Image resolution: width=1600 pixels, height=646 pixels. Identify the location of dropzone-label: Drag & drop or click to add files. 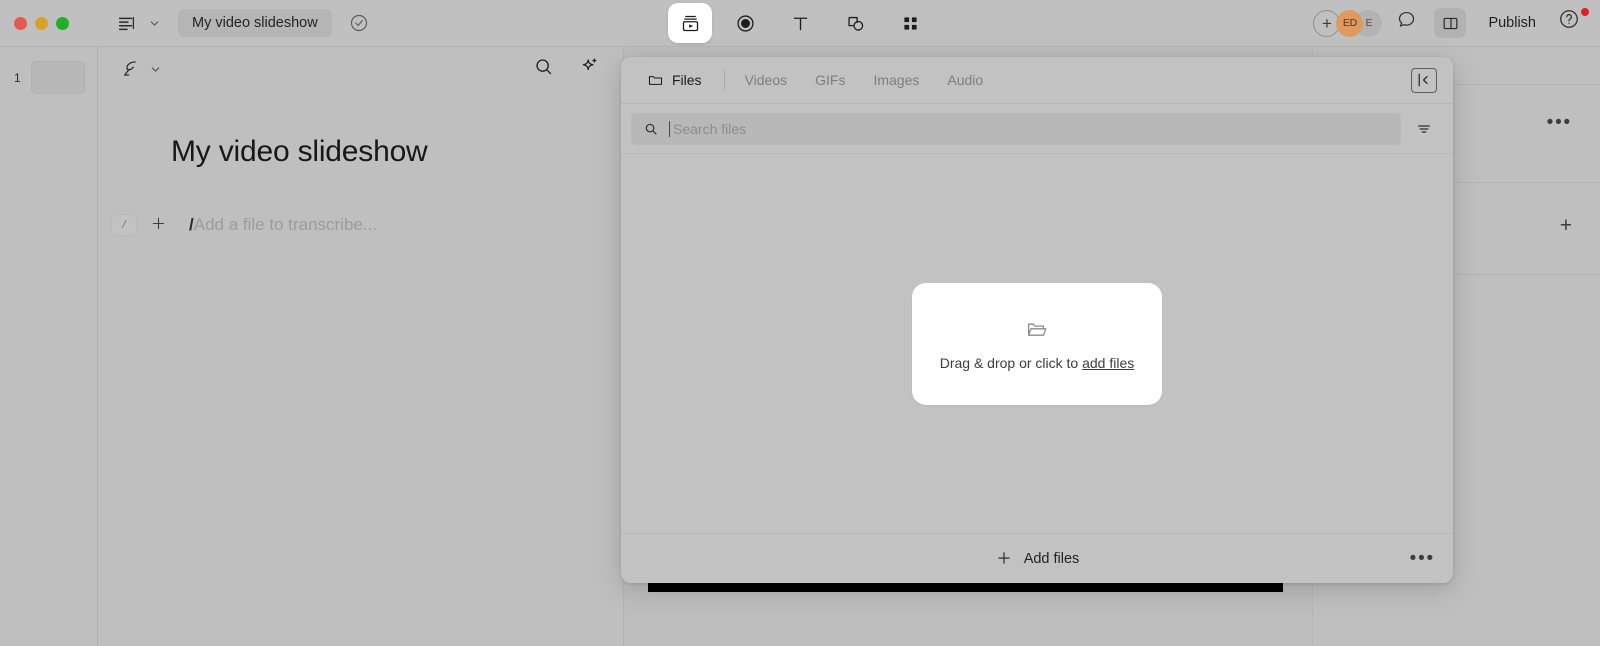
(1037, 363).